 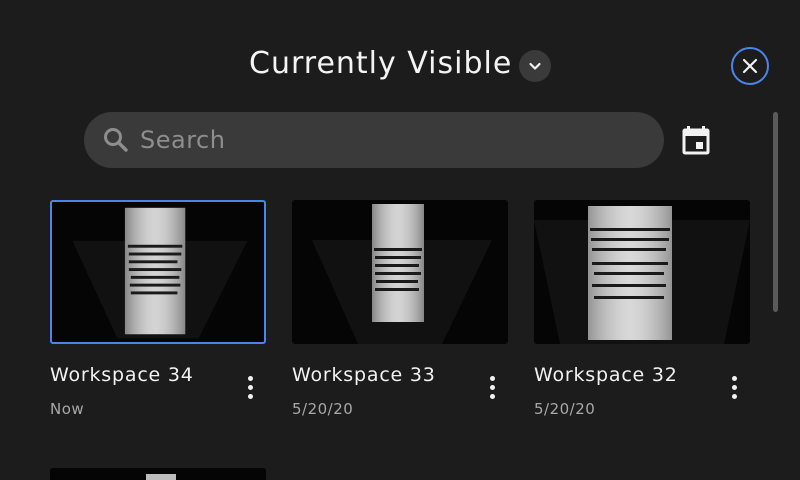 What do you see at coordinates (775, 212) in the screenshot?
I see `scrollbar` at bounding box center [775, 212].